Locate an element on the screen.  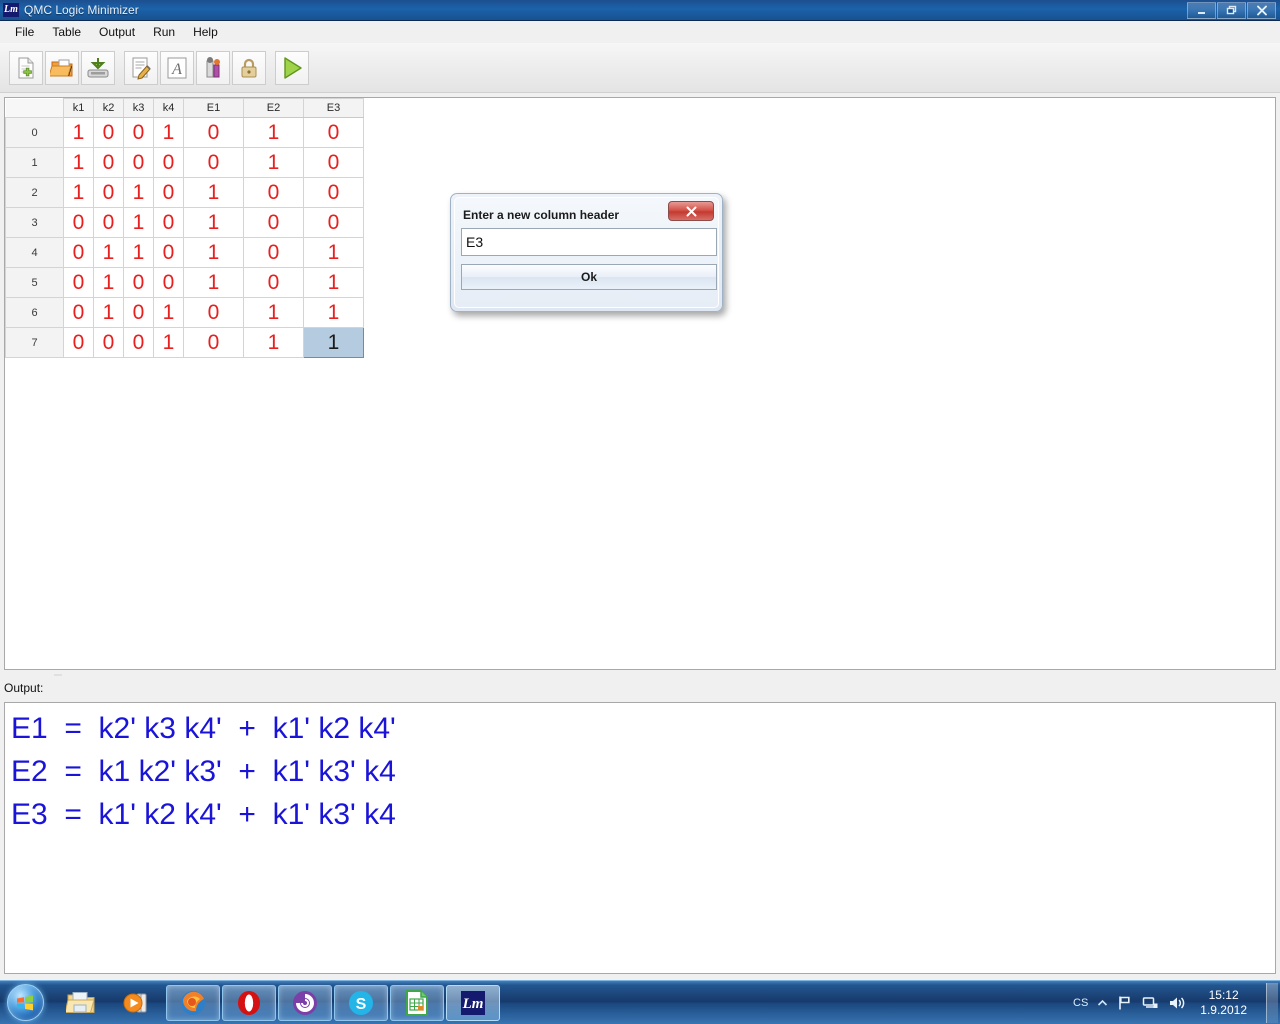
table-cell-r6-c6: 1 is located at coordinates (333, 312).